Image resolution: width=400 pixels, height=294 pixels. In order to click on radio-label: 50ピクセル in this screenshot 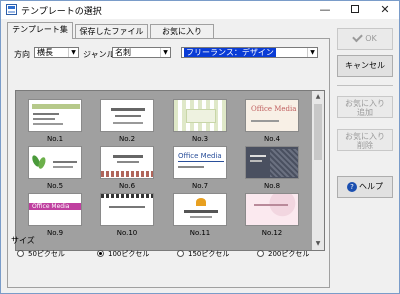, I will do `click(46, 254)`.